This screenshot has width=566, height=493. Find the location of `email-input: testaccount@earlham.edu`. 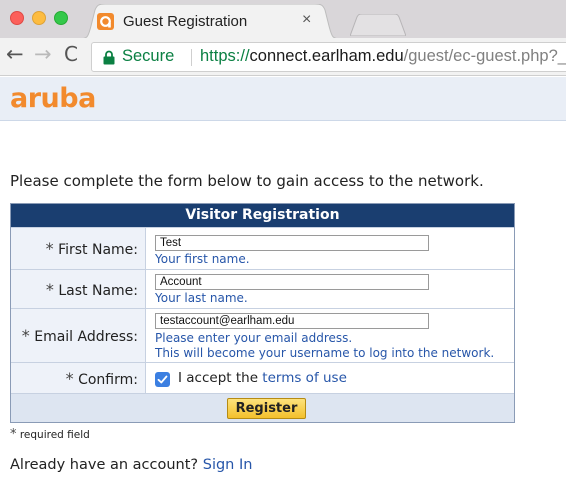

email-input: testaccount@earlham.edu is located at coordinates (292, 321).